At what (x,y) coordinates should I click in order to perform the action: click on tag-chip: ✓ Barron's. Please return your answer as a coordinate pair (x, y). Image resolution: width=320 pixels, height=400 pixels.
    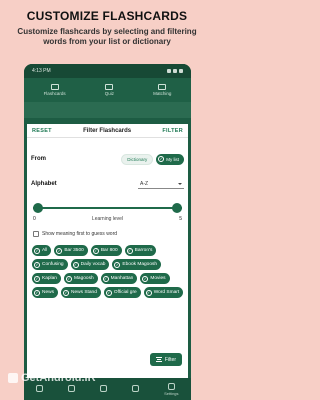
    Looking at the image, I should click on (140, 250).